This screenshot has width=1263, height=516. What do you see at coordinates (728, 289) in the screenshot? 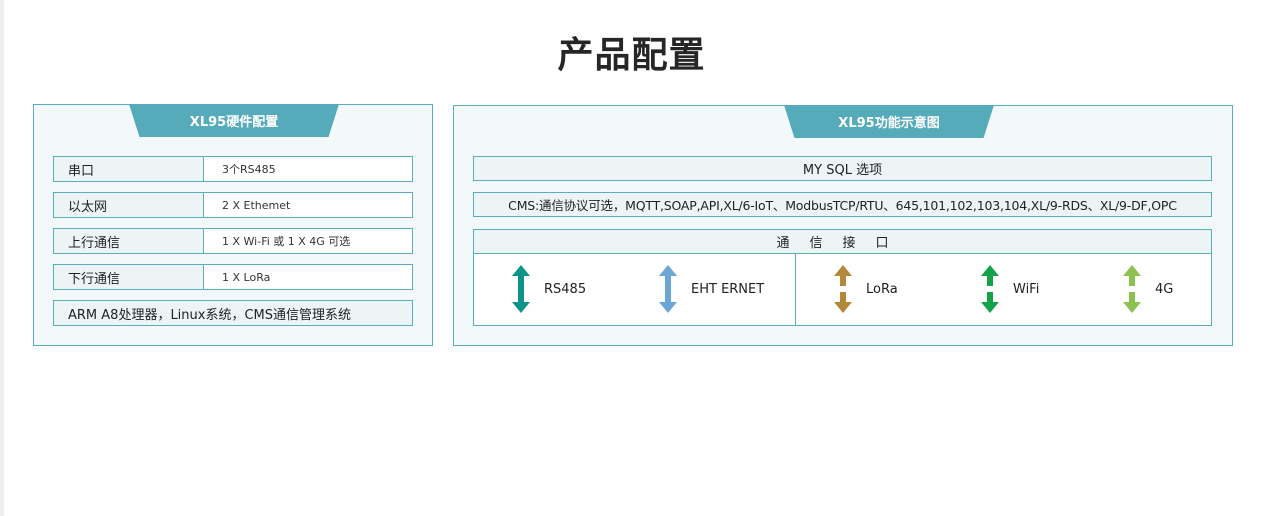
I see `interface-label: EHT ERNET` at bounding box center [728, 289].